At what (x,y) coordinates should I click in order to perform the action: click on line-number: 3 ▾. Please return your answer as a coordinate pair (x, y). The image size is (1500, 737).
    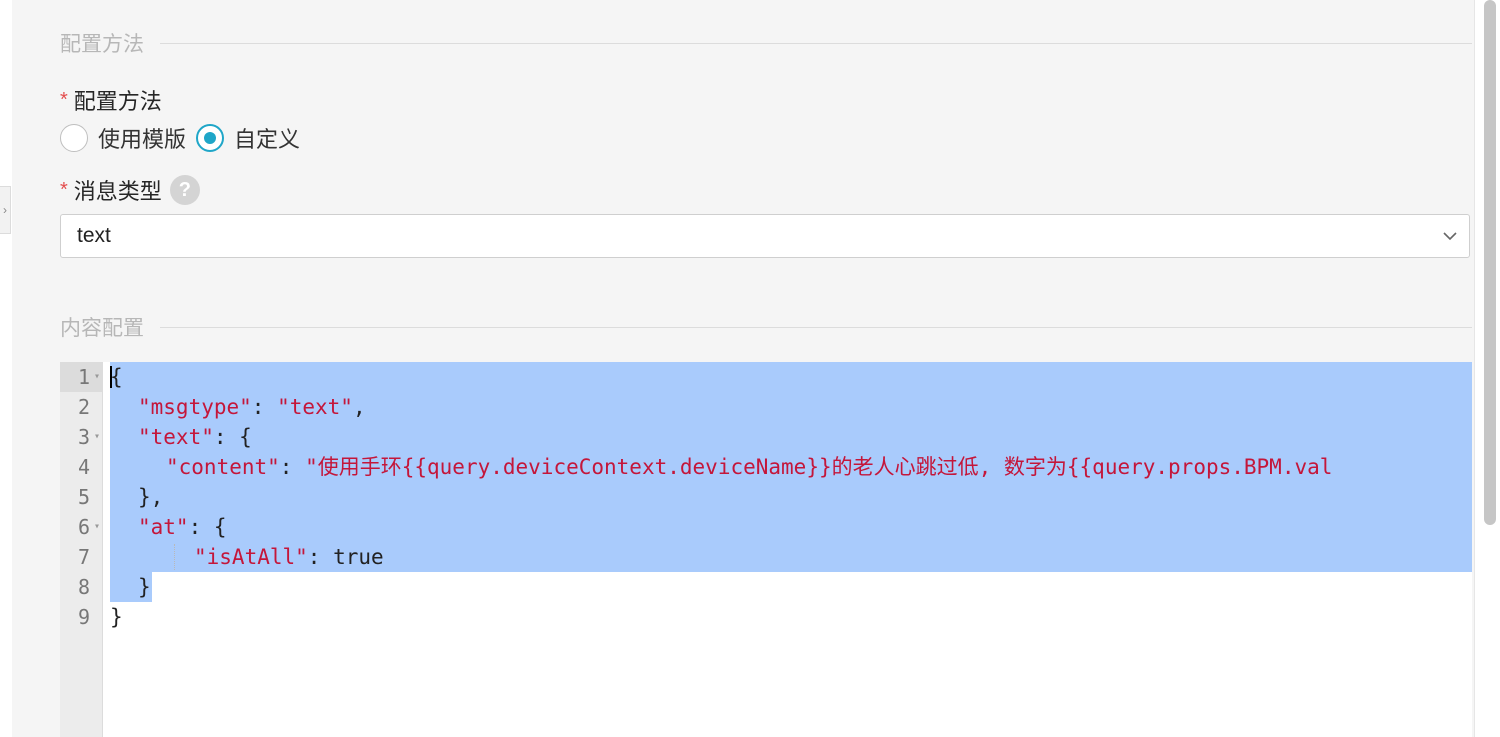
    Looking at the image, I should click on (81, 437).